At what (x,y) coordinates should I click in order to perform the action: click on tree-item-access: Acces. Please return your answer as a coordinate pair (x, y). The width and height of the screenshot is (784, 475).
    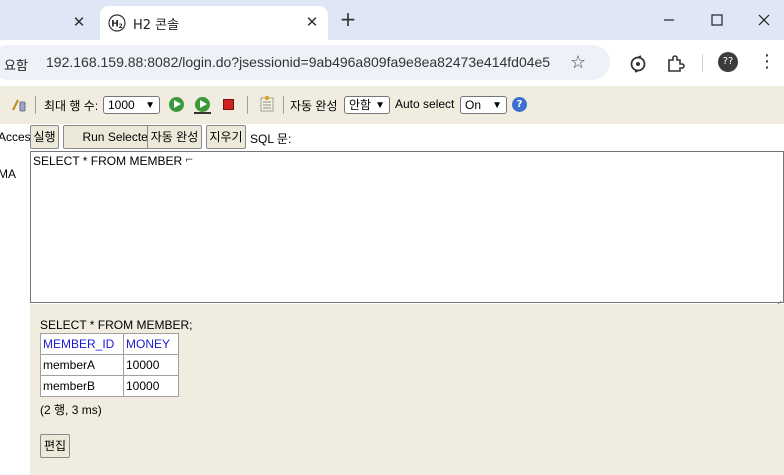
    Looking at the image, I should click on (15, 137).